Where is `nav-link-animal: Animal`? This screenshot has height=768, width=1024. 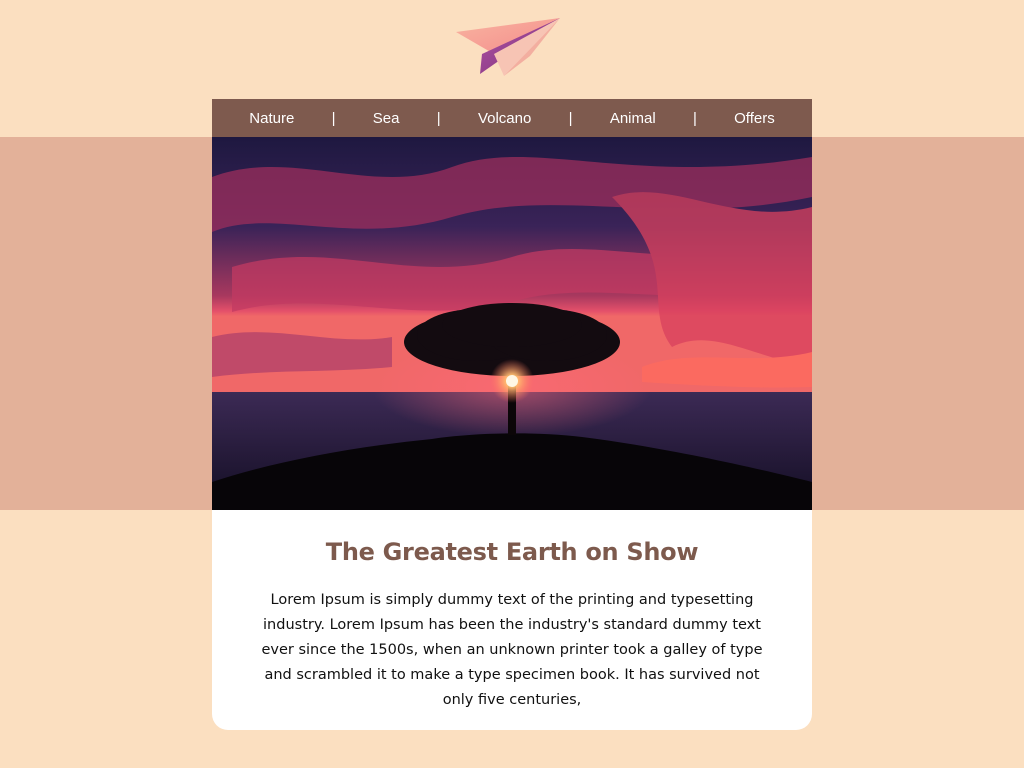
nav-link-animal: Animal is located at coordinates (633, 118).